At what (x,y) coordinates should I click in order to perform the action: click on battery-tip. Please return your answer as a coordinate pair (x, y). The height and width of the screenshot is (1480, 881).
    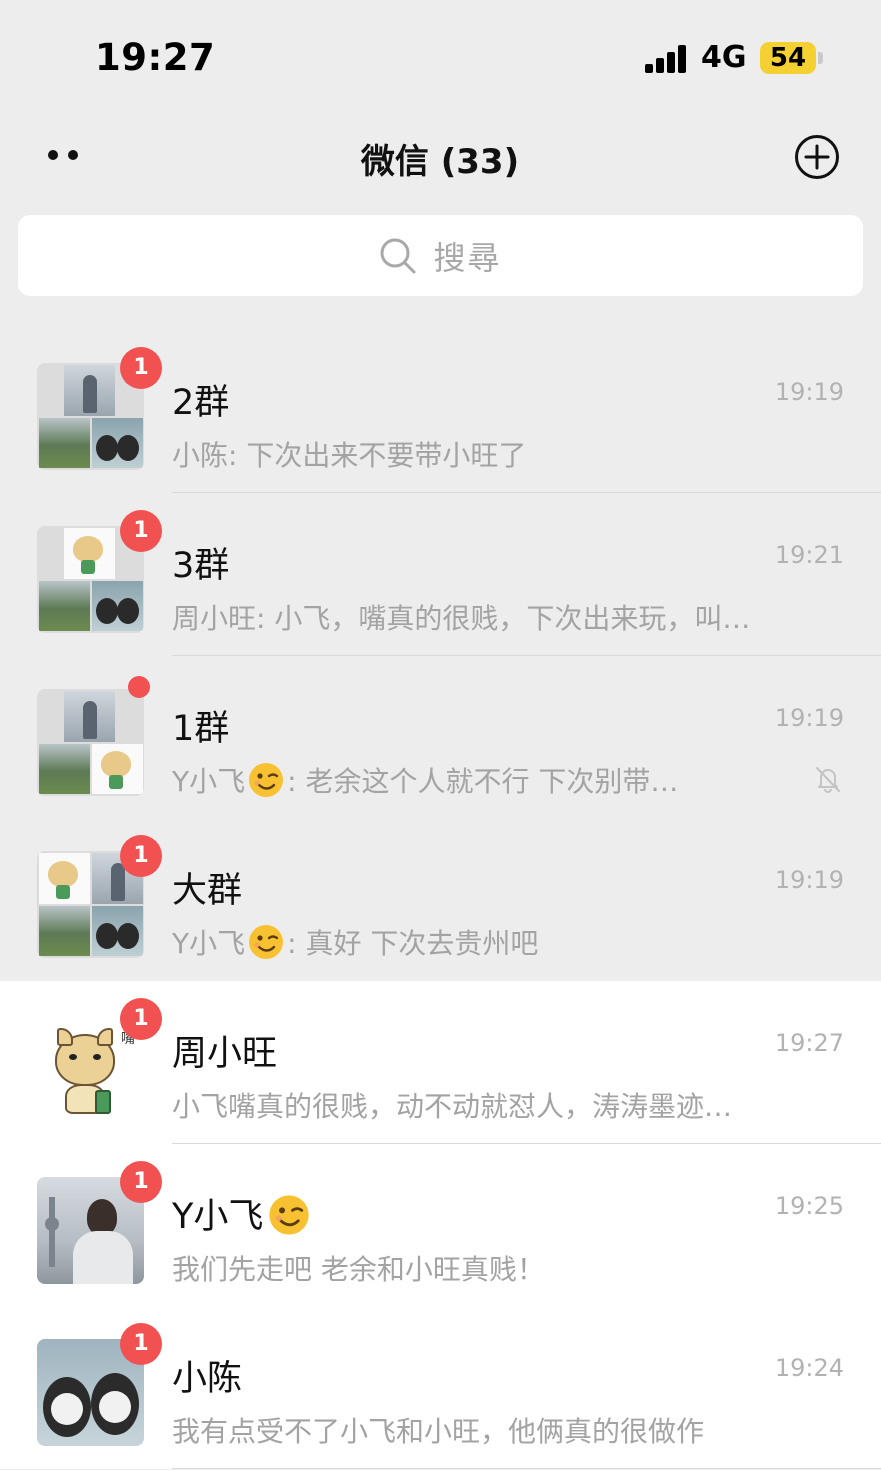
    Looking at the image, I should click on (820, 58).